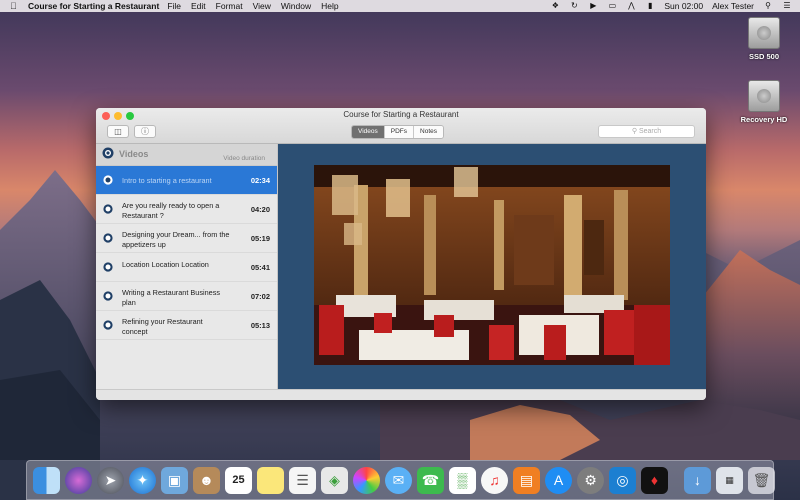 This screenshot has width=800, height=500. I want to click on window-statusbar, so click(401, 394).